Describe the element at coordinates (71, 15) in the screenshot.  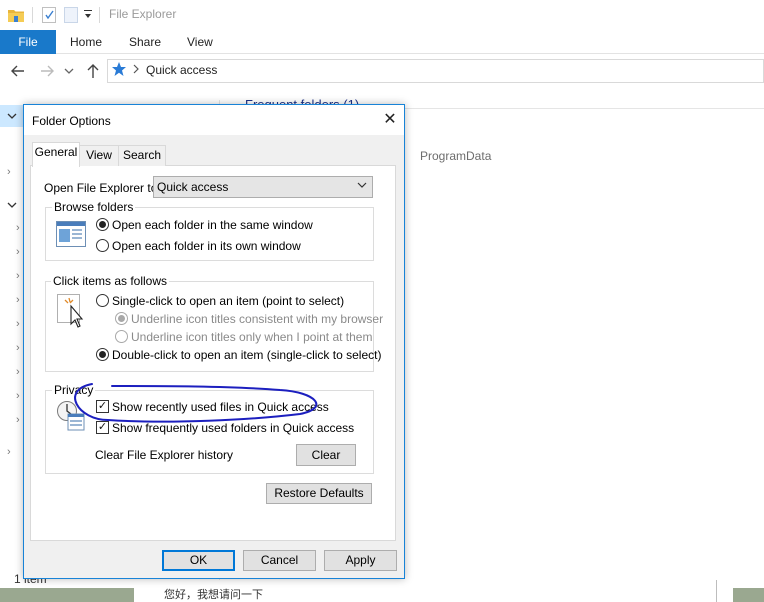
I see `new-folder-icon` at that location.